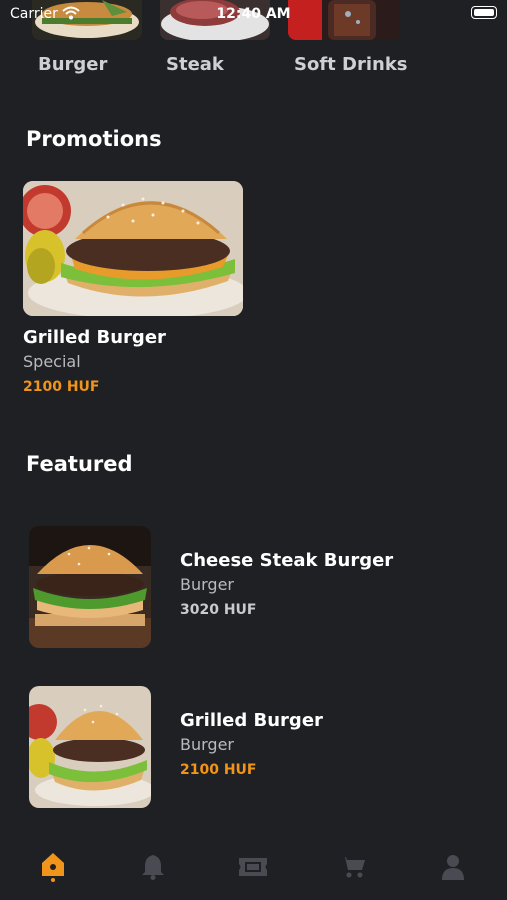 This screenshot has width=507, height=900. Describe the element at coordinates (249, 587) in the screenshot. I see `featured-item: Cheese Steak Burger Burger 3020 HUF` at that location.